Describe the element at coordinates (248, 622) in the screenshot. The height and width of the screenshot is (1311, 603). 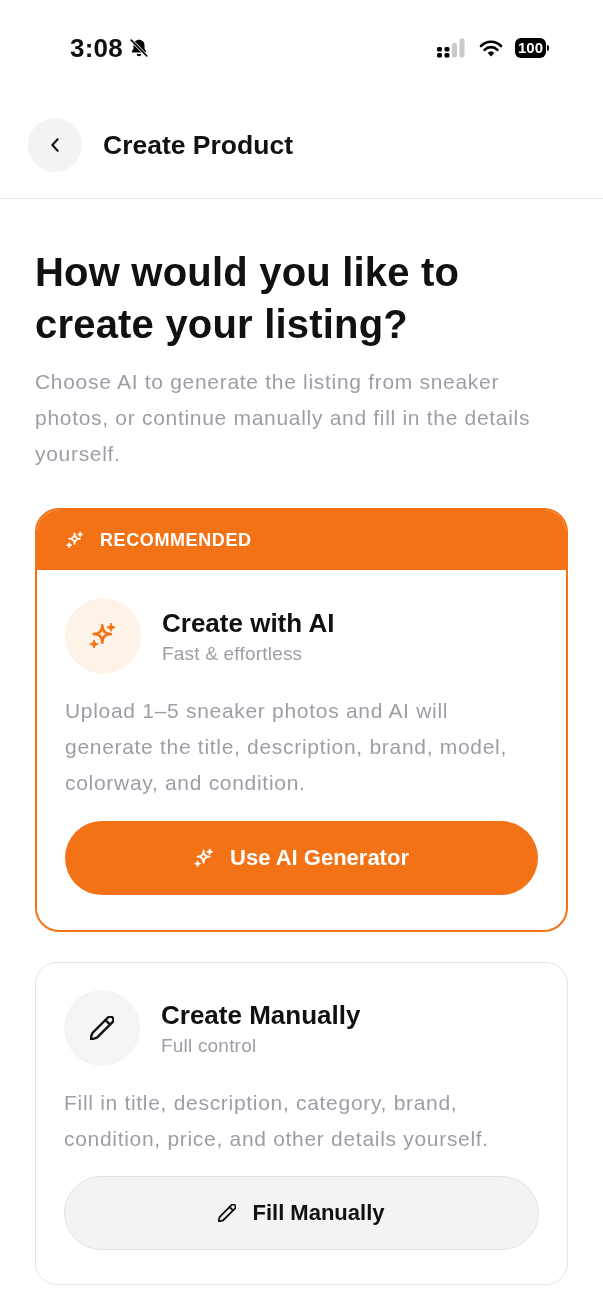
I see `option-title: Create with AI` at that location.